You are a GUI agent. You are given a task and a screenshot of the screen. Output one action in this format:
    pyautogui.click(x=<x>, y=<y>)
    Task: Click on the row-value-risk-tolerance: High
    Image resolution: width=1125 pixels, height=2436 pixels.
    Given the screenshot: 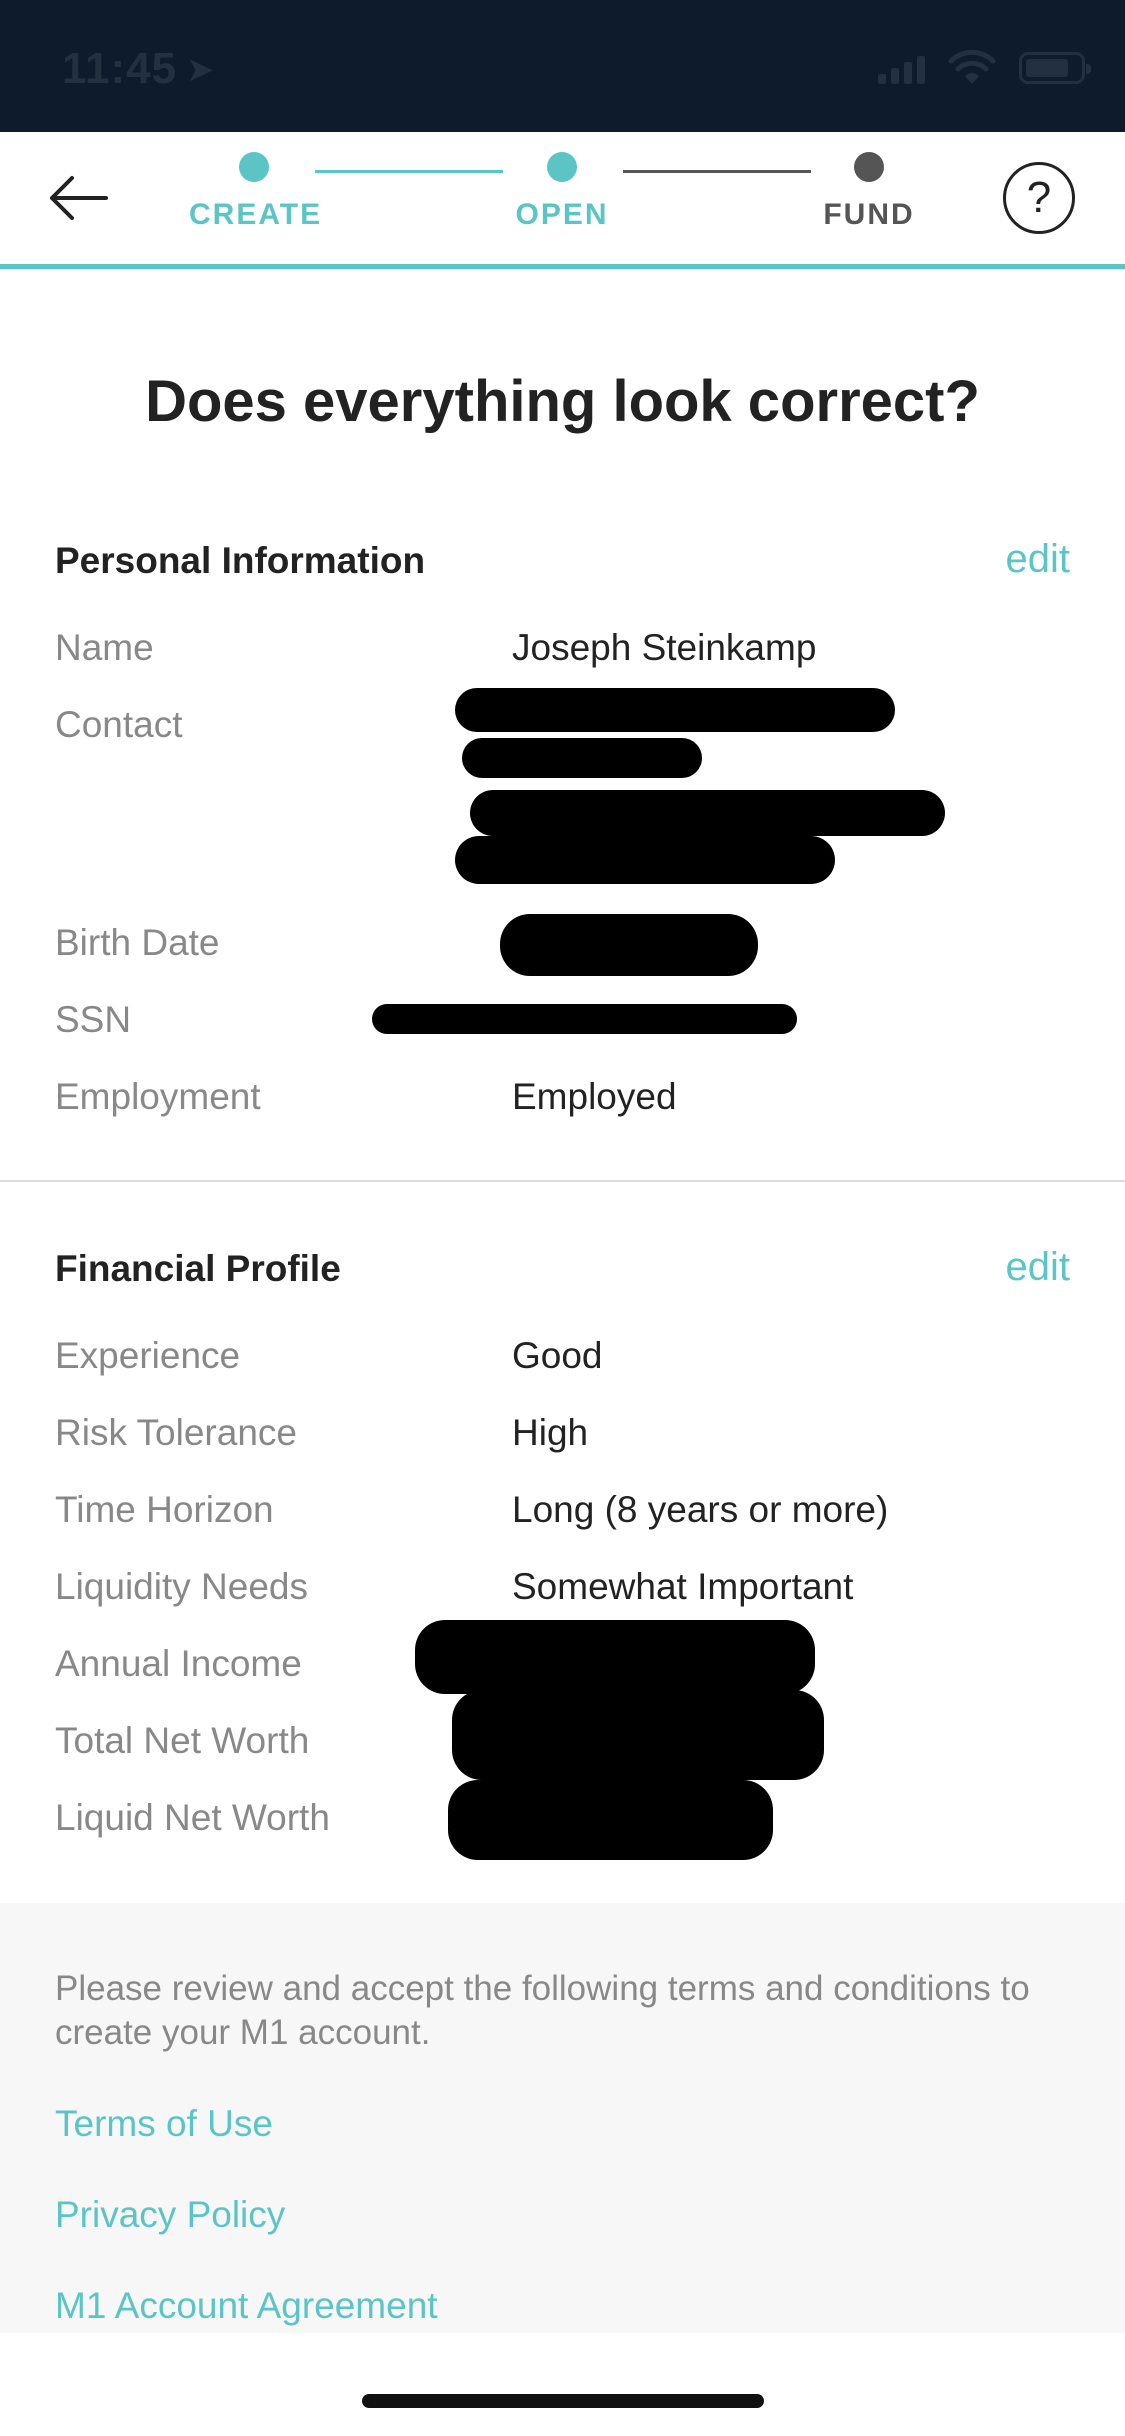 What is the action you would take?
    pyautogui.click(x=550, y=1432)
    